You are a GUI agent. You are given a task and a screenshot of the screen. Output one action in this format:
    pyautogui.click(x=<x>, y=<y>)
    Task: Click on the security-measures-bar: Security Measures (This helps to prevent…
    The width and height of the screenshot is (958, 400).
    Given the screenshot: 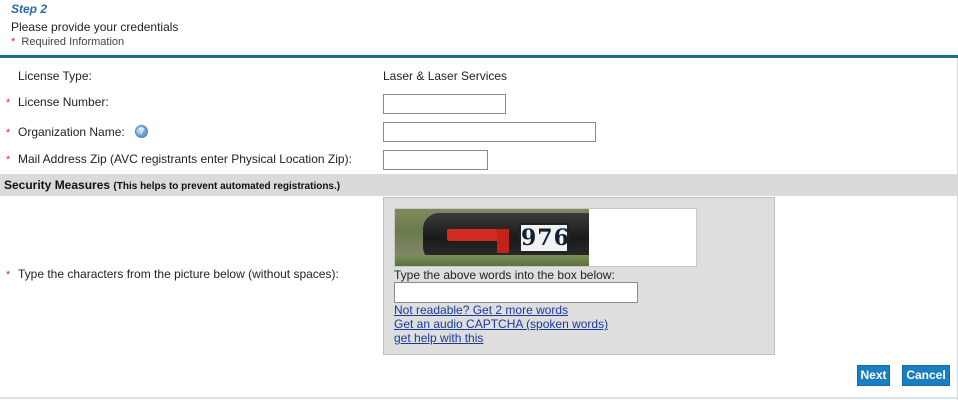 What is the action you would take?
    pyautogui.click(x=479, y=185)
    